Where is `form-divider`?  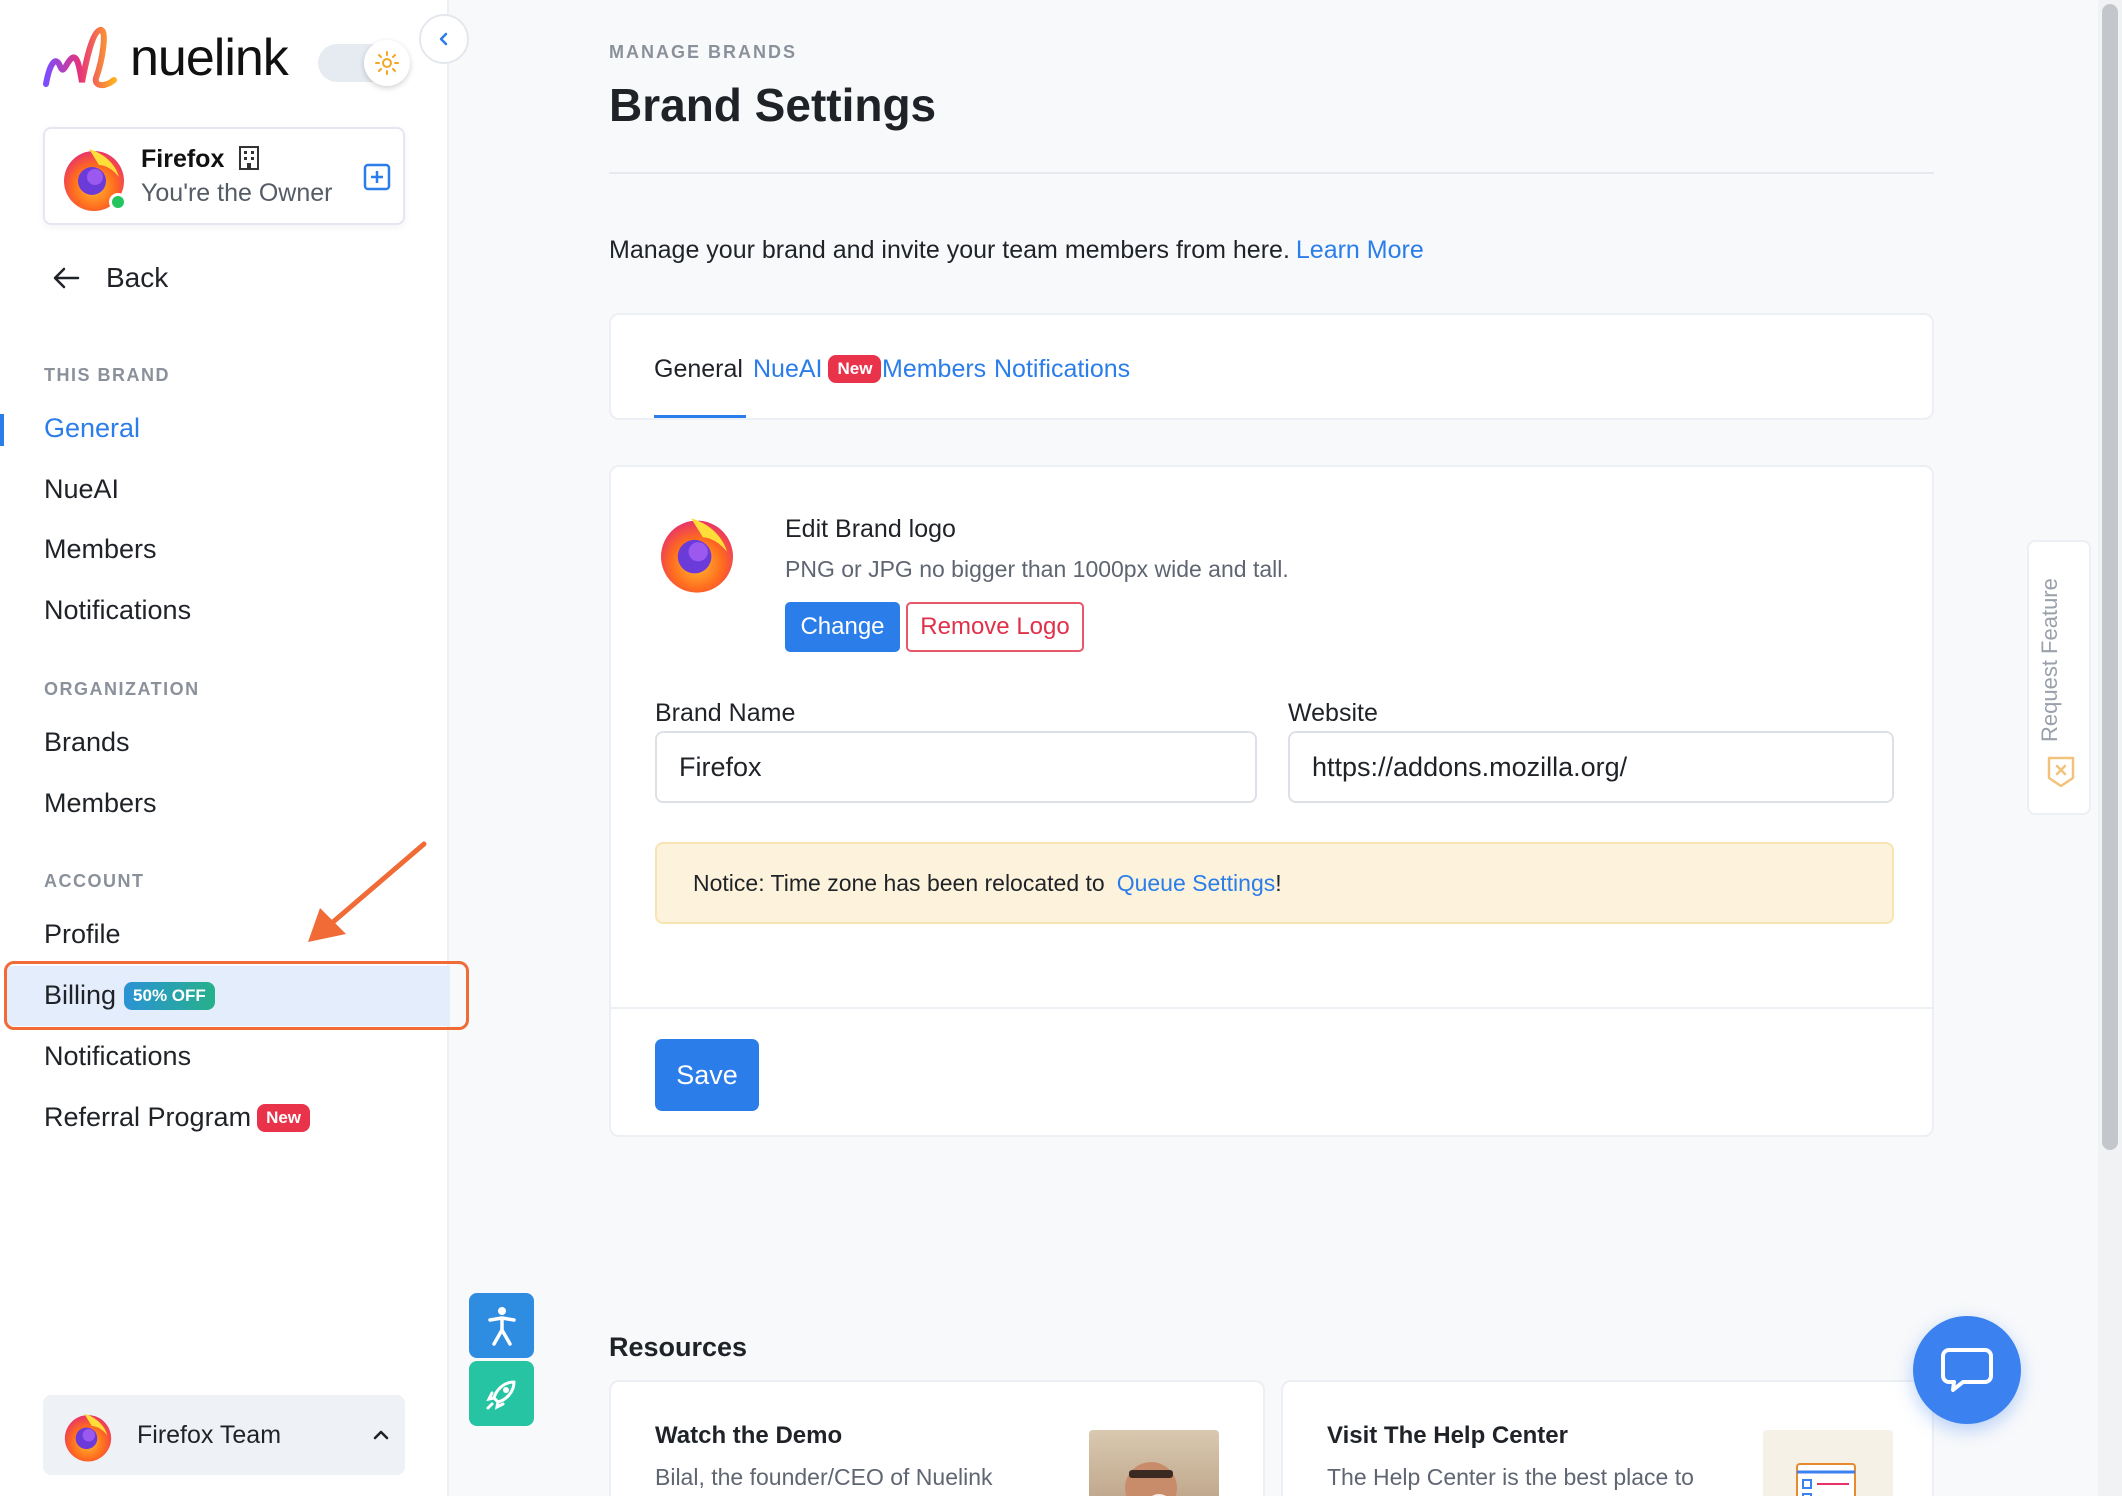
form-divider is located at coordinates (1271, 1008).